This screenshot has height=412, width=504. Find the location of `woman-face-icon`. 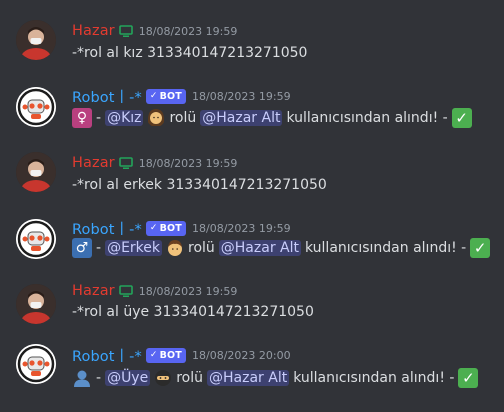

woman-face-icon is located at coordinates (156, 117).